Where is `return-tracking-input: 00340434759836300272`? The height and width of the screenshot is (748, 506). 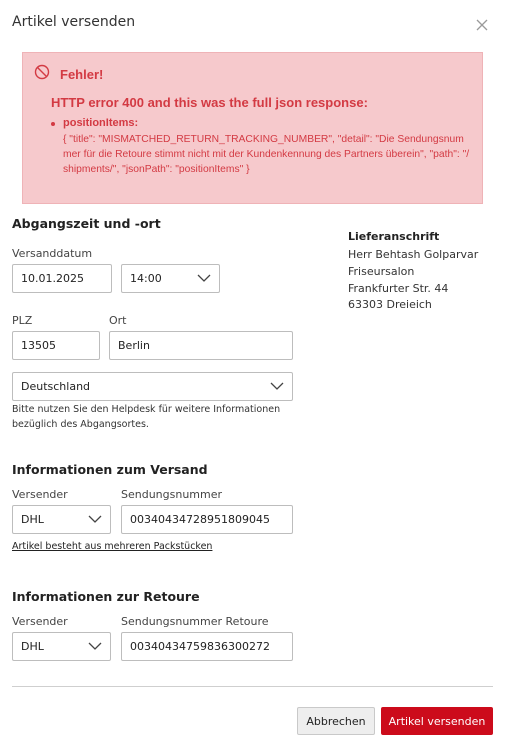 return-tracking-input: 00340434759836300272 is located at coordinates (207, 646).